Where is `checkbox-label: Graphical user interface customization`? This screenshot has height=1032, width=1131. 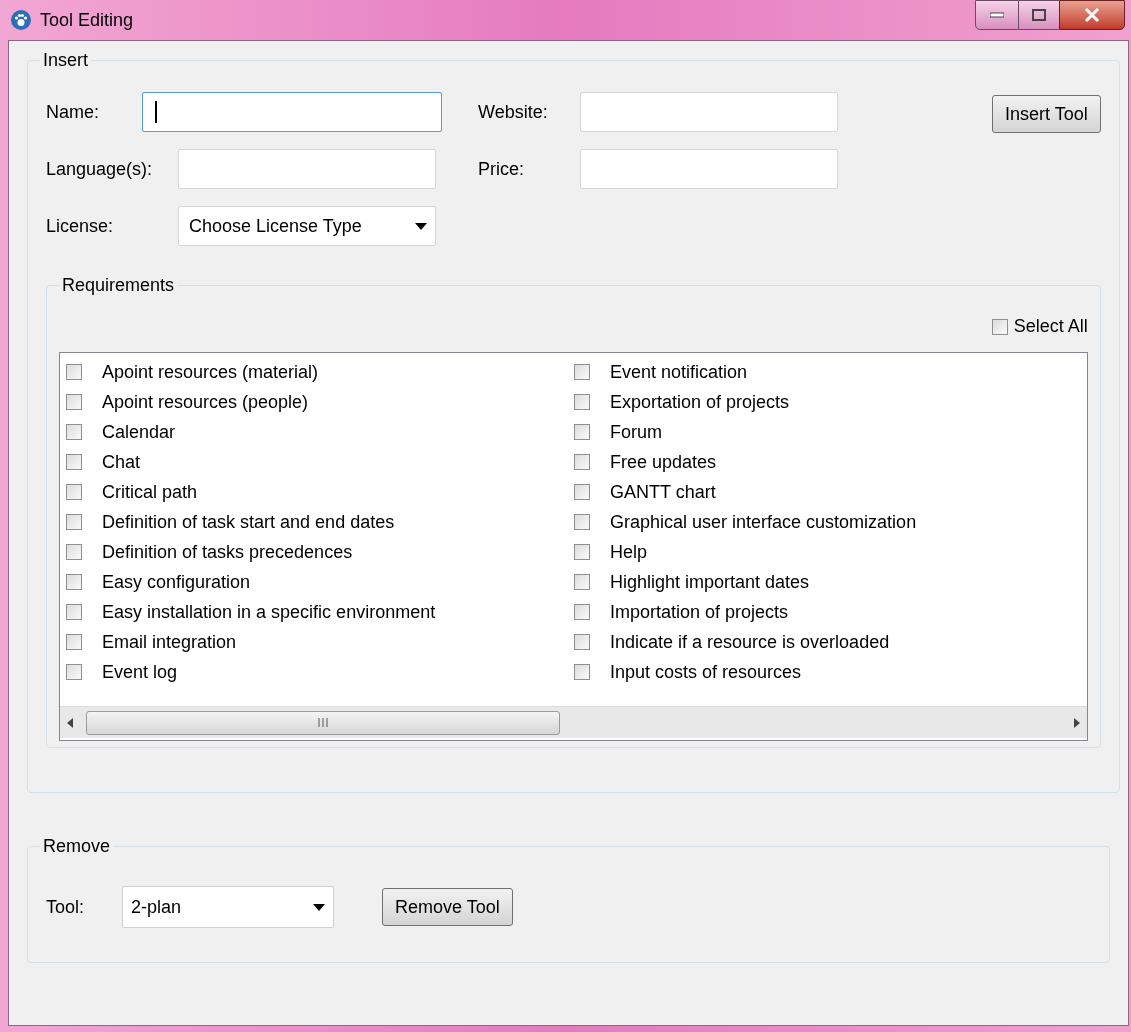
checkbox-label: Graphical user interface customization is located at coordinates (763, 522).